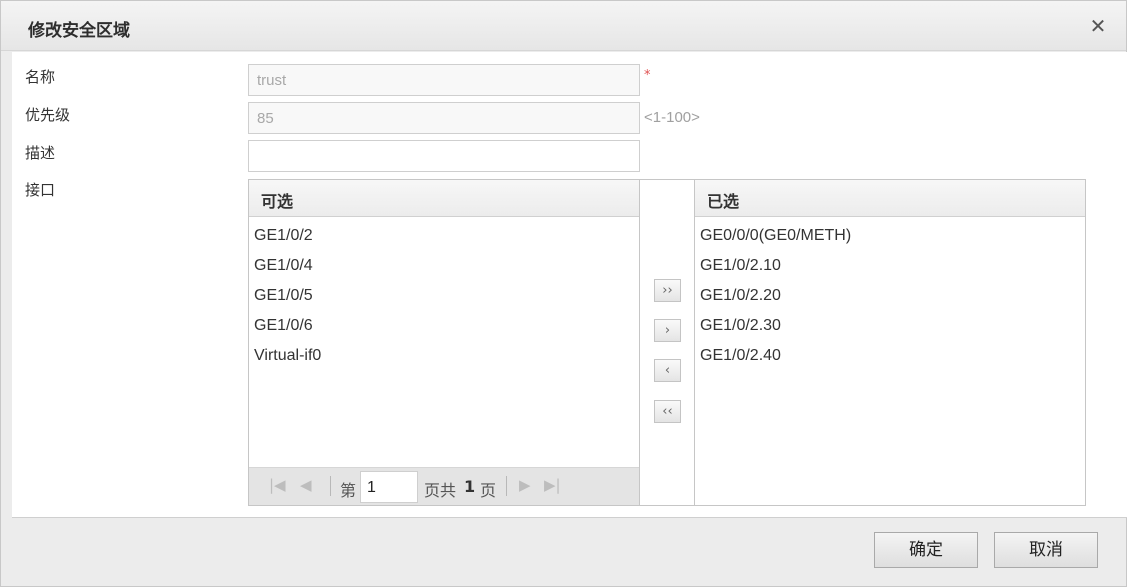 Image resolution: width=1127 pixels, height=587 pixels. I want to click on list-item: GE1/0/2.20, so click(890, 296).